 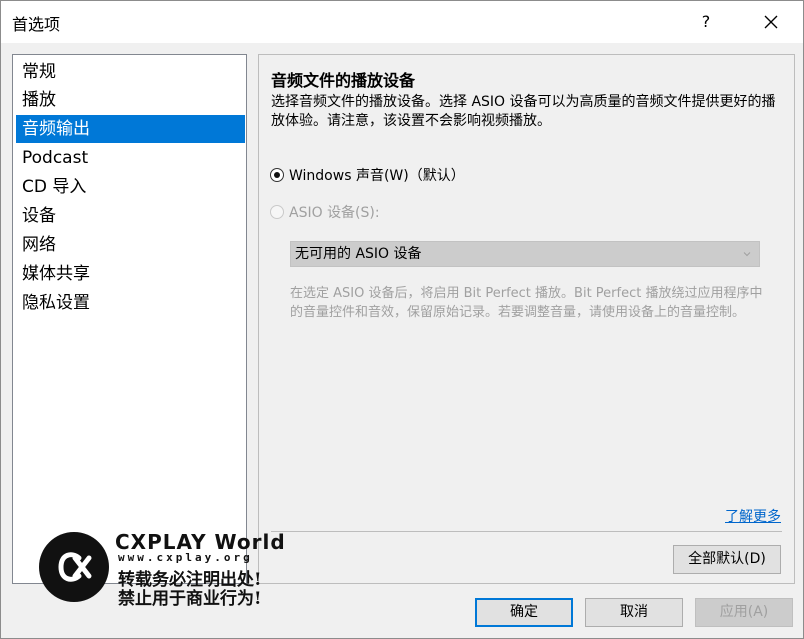 What do you see at coordinates (190, 599) in the screenshot?
I see `watermark-line-2: 禁止用于商业行为!` at bounding box center [190, 599].